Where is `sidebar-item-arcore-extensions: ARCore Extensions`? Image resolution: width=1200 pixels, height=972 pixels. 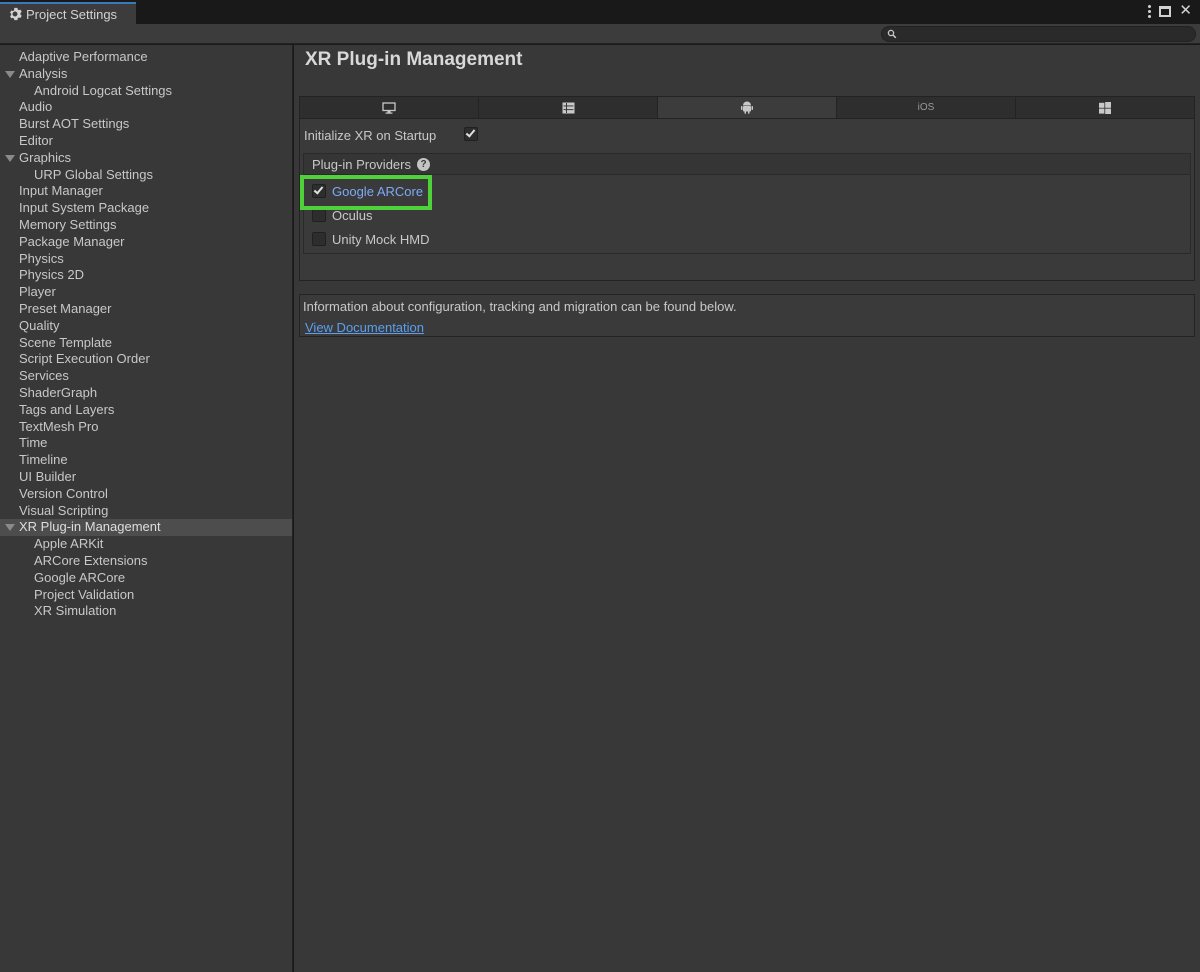 sidebar-item-arcore-extensions: ARCore Extensions is located at coordinates (146, 561).